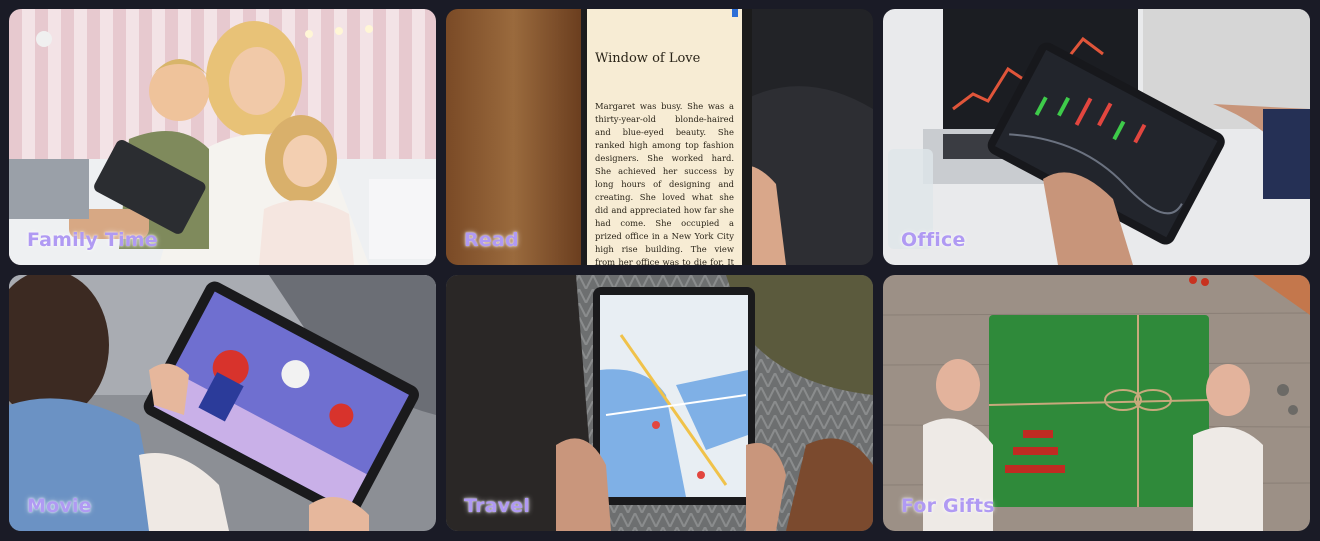  I want to click on caption-office: Office, so click(933, 240).